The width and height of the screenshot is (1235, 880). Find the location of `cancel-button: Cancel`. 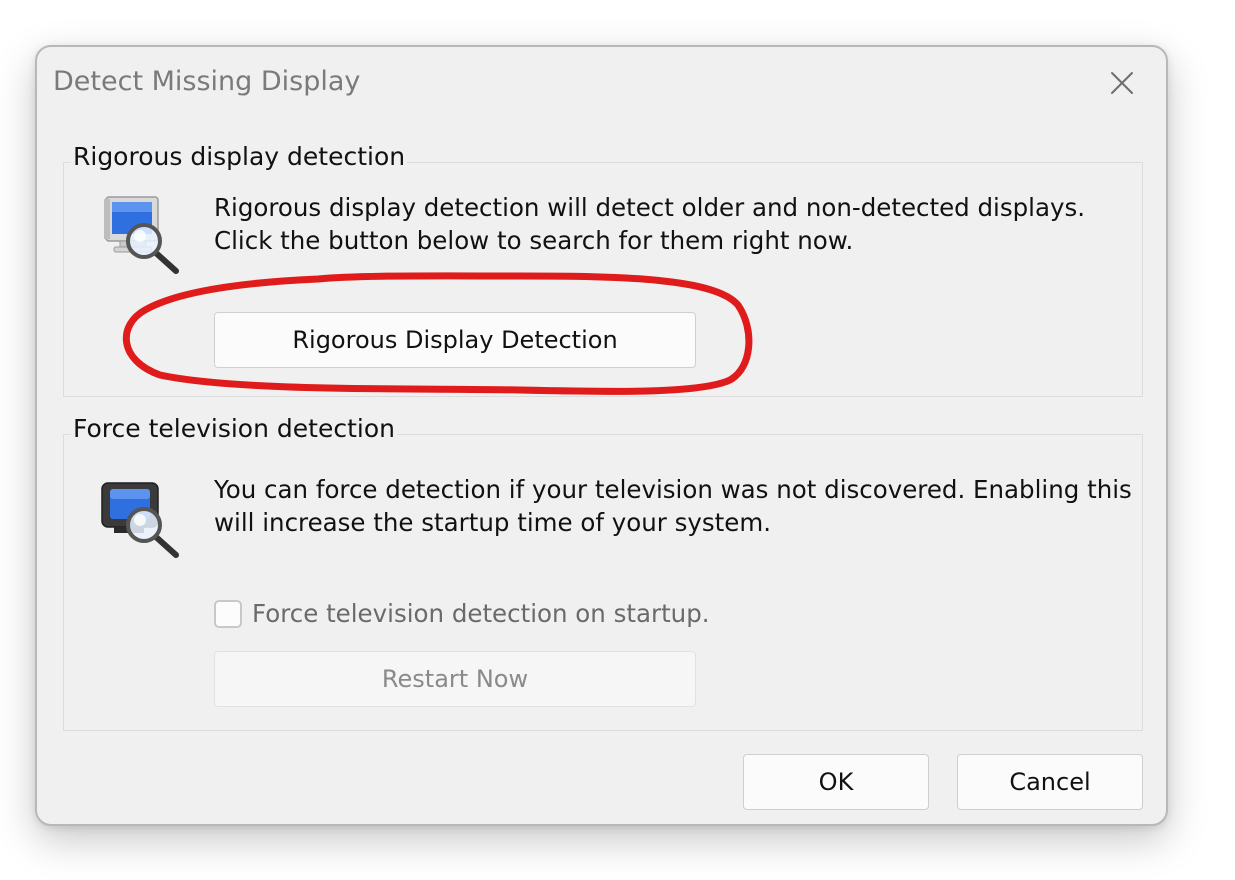

cancel-button: Cancel is located at coordinates (1050, 782).